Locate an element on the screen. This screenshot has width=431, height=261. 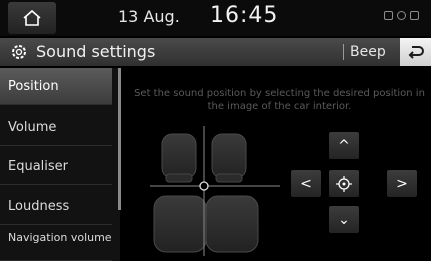
sidebar-item-loudness: Loudness is located at coordinates (56, 206).